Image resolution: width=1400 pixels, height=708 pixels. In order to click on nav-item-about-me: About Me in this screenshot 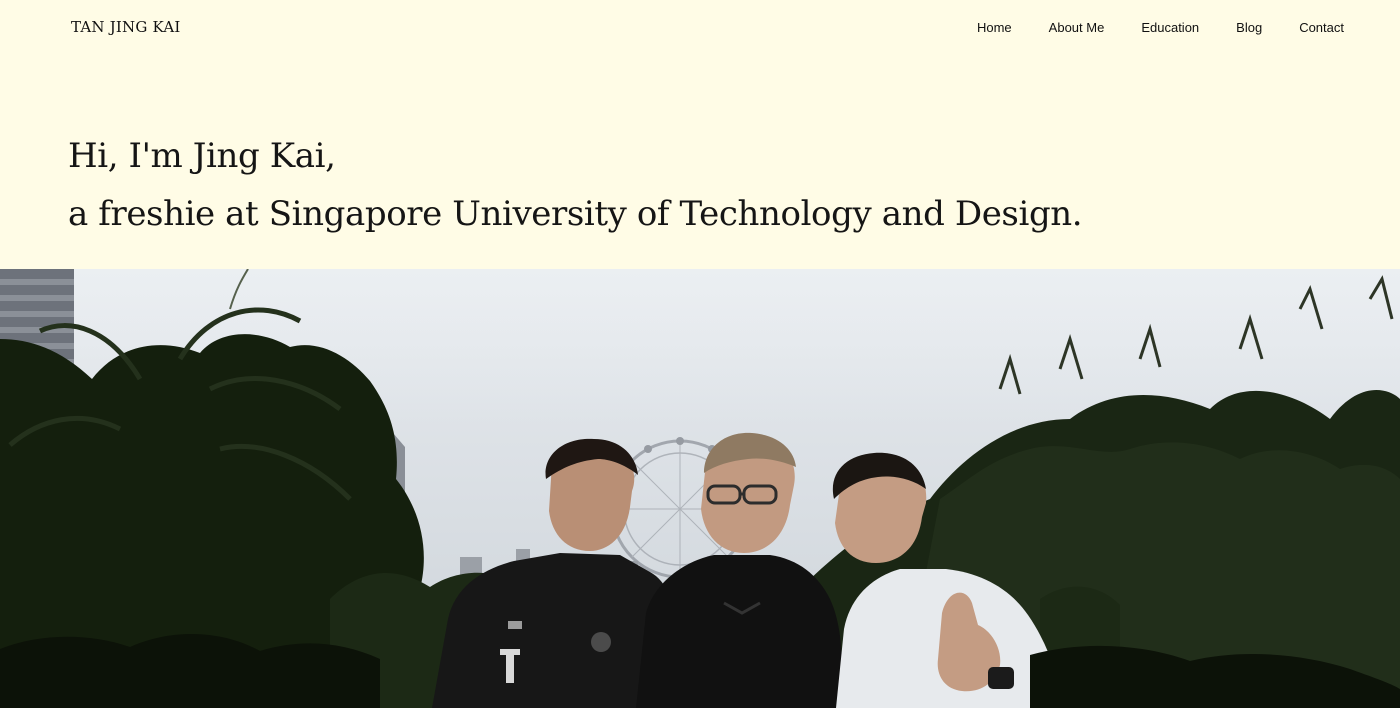, I will do `click(1077, 28)`.